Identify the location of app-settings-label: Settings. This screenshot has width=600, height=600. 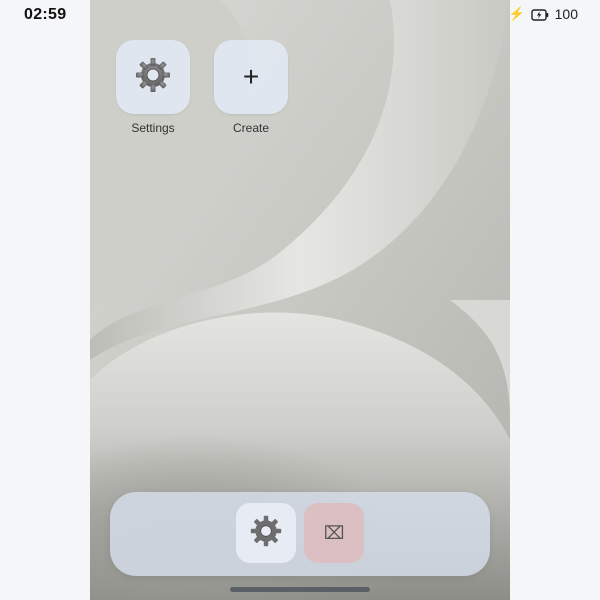
(153, 128).